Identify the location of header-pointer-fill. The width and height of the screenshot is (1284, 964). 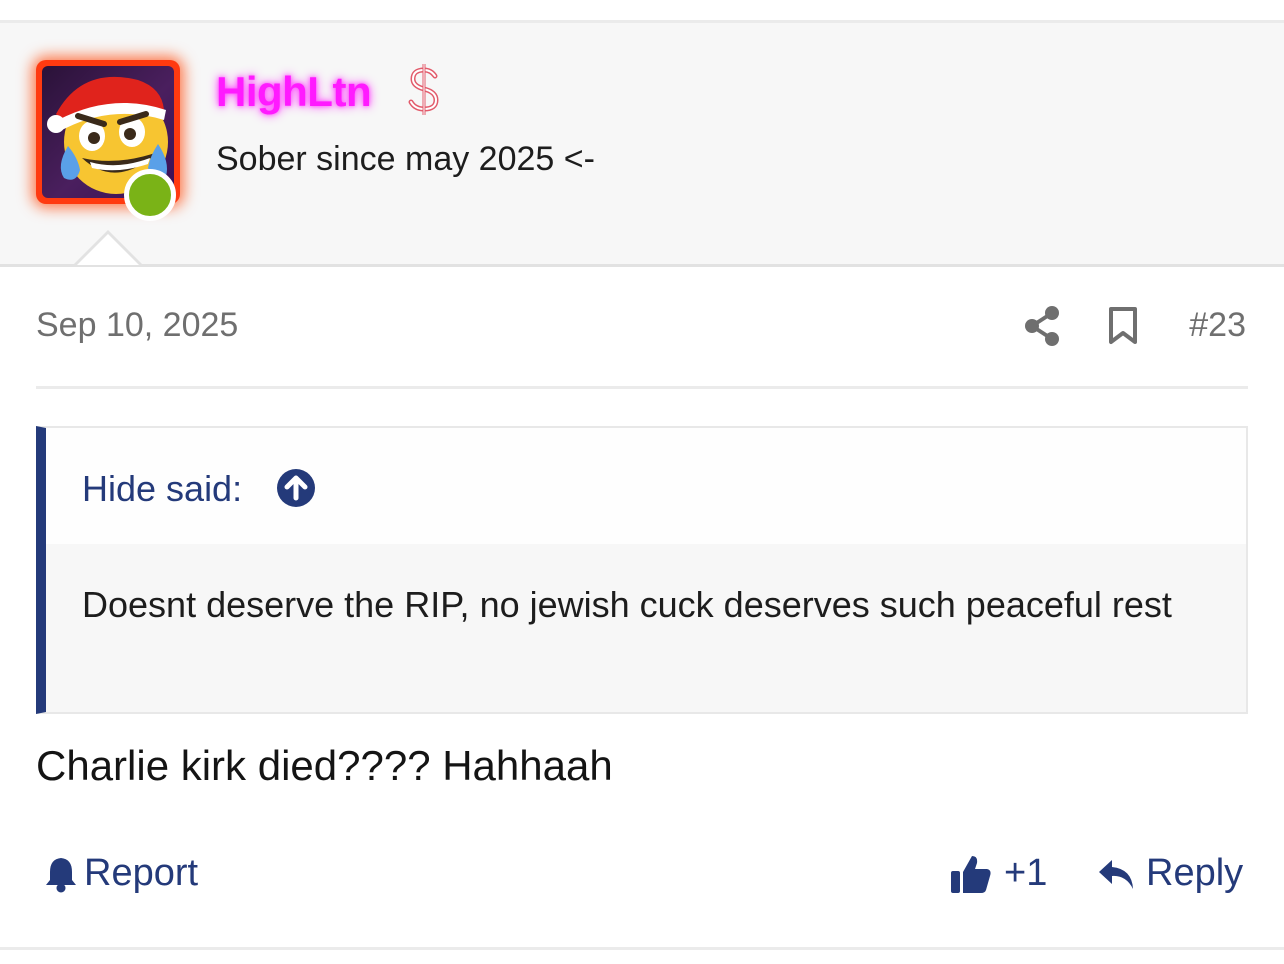
(108, 249).